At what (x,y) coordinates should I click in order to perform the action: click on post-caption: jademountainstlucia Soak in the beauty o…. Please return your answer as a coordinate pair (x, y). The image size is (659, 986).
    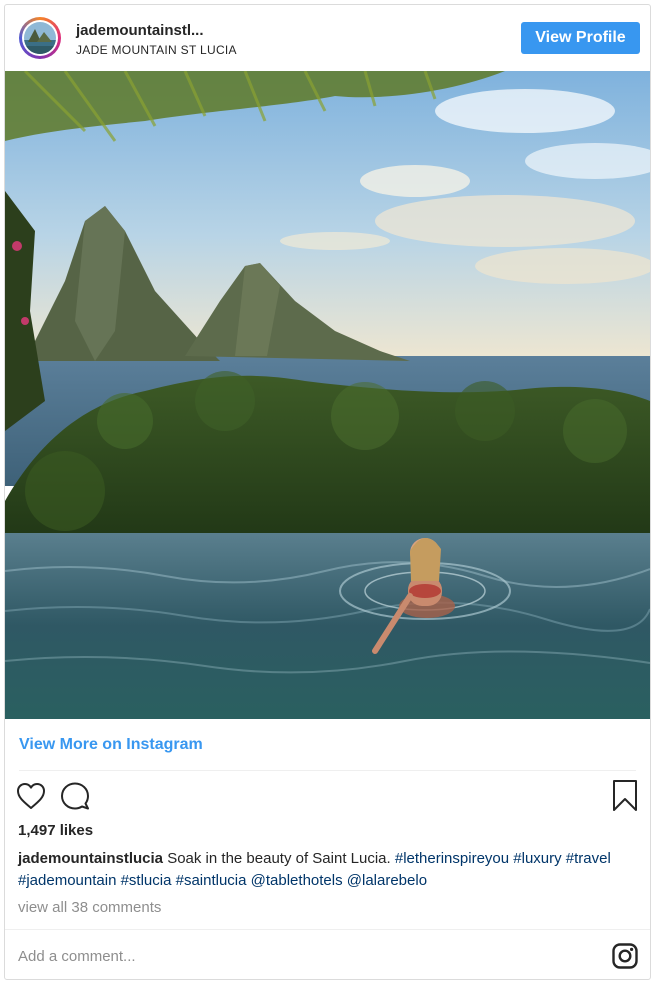
    Looking at the image, I should click on (323, 870).